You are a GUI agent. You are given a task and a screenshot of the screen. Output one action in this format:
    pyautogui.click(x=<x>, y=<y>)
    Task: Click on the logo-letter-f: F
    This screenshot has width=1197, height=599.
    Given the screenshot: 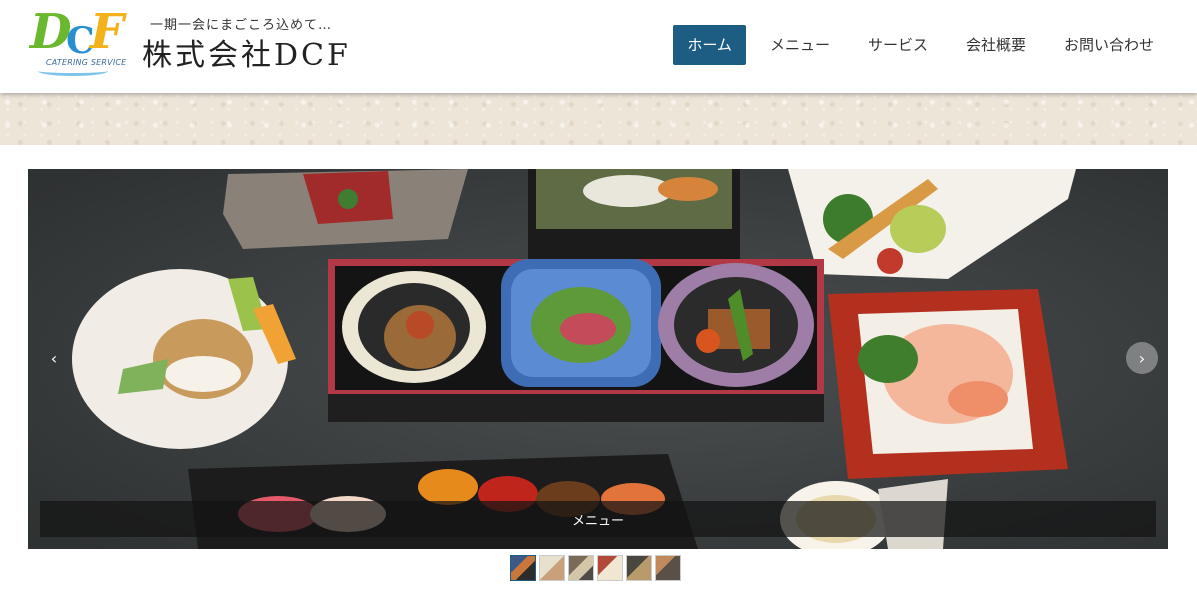 What is the action you would take?
    pyautogui.click(x=107, y=32)
    